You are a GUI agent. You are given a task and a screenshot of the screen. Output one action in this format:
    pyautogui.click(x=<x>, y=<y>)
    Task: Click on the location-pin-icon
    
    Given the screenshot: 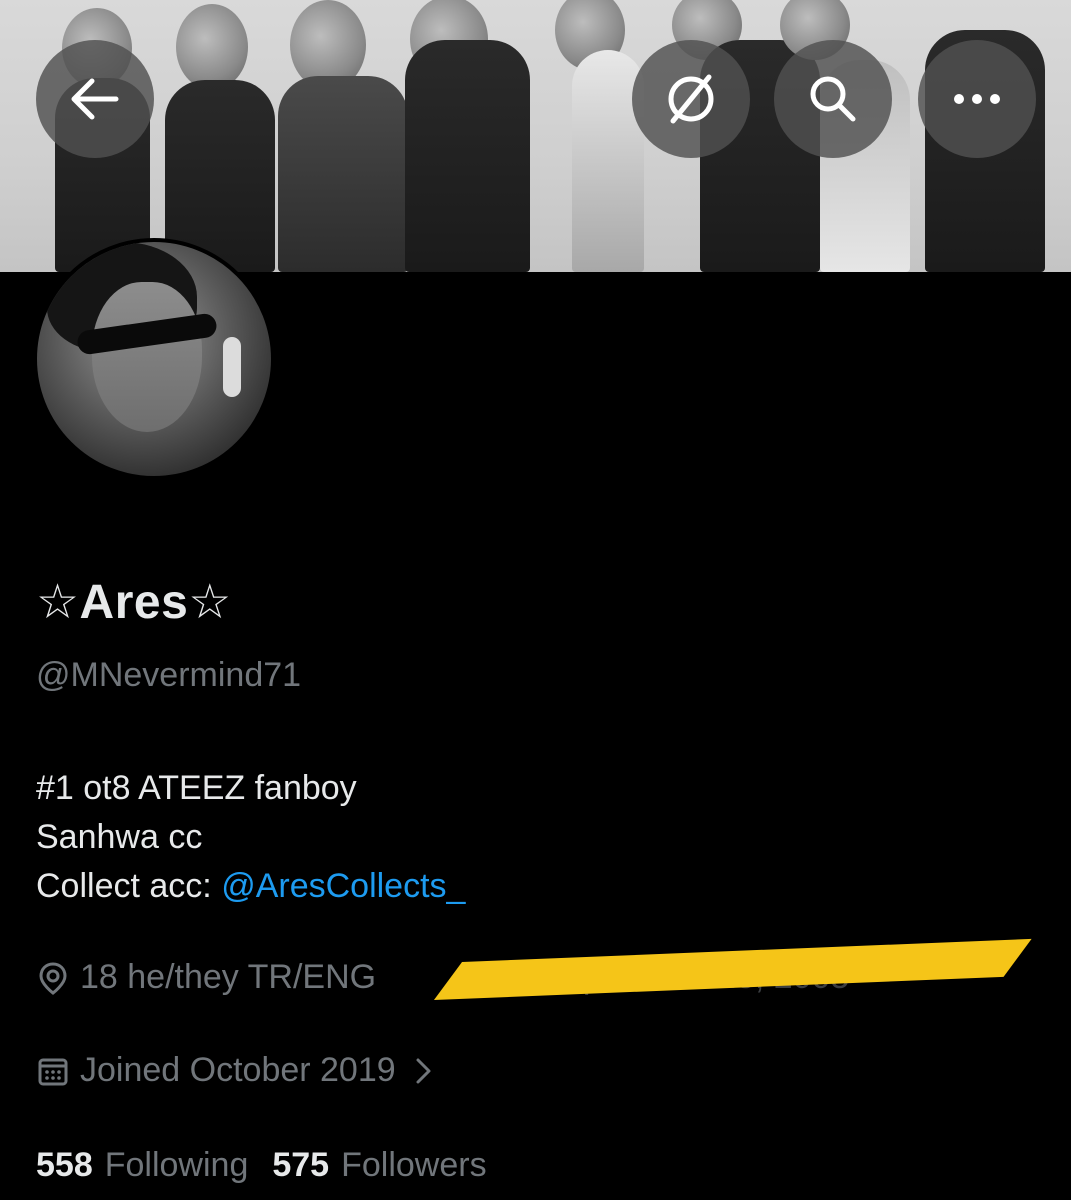 What is the action you would take?
    pyautogui.click(x=53, y=978)
    